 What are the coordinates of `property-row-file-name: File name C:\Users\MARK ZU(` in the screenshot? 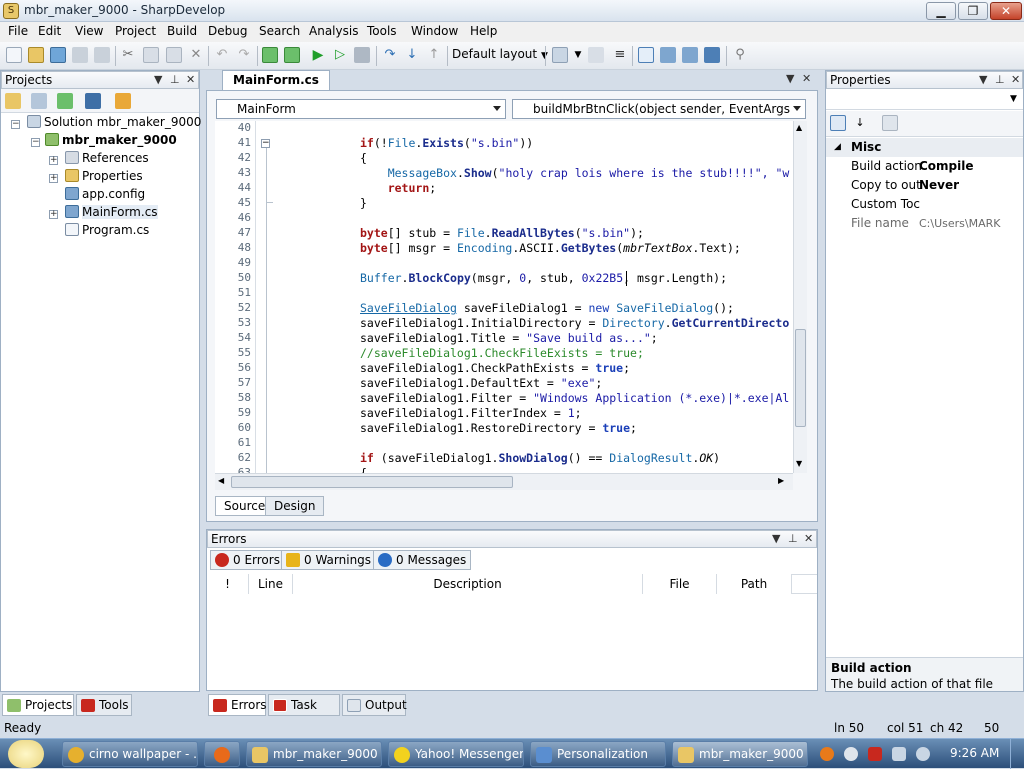 It's located at (924, 223).